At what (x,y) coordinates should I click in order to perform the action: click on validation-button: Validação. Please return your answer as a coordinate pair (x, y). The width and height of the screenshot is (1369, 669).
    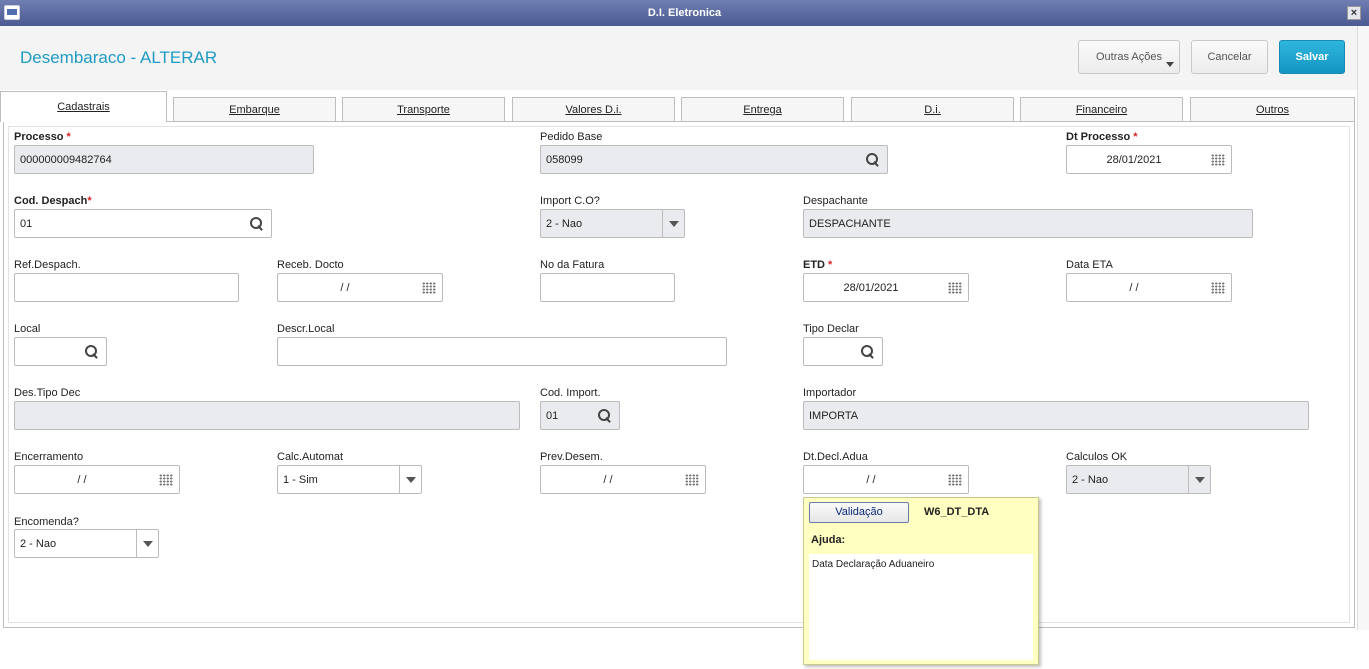
    Looking at the image, I should click on (859, 512).